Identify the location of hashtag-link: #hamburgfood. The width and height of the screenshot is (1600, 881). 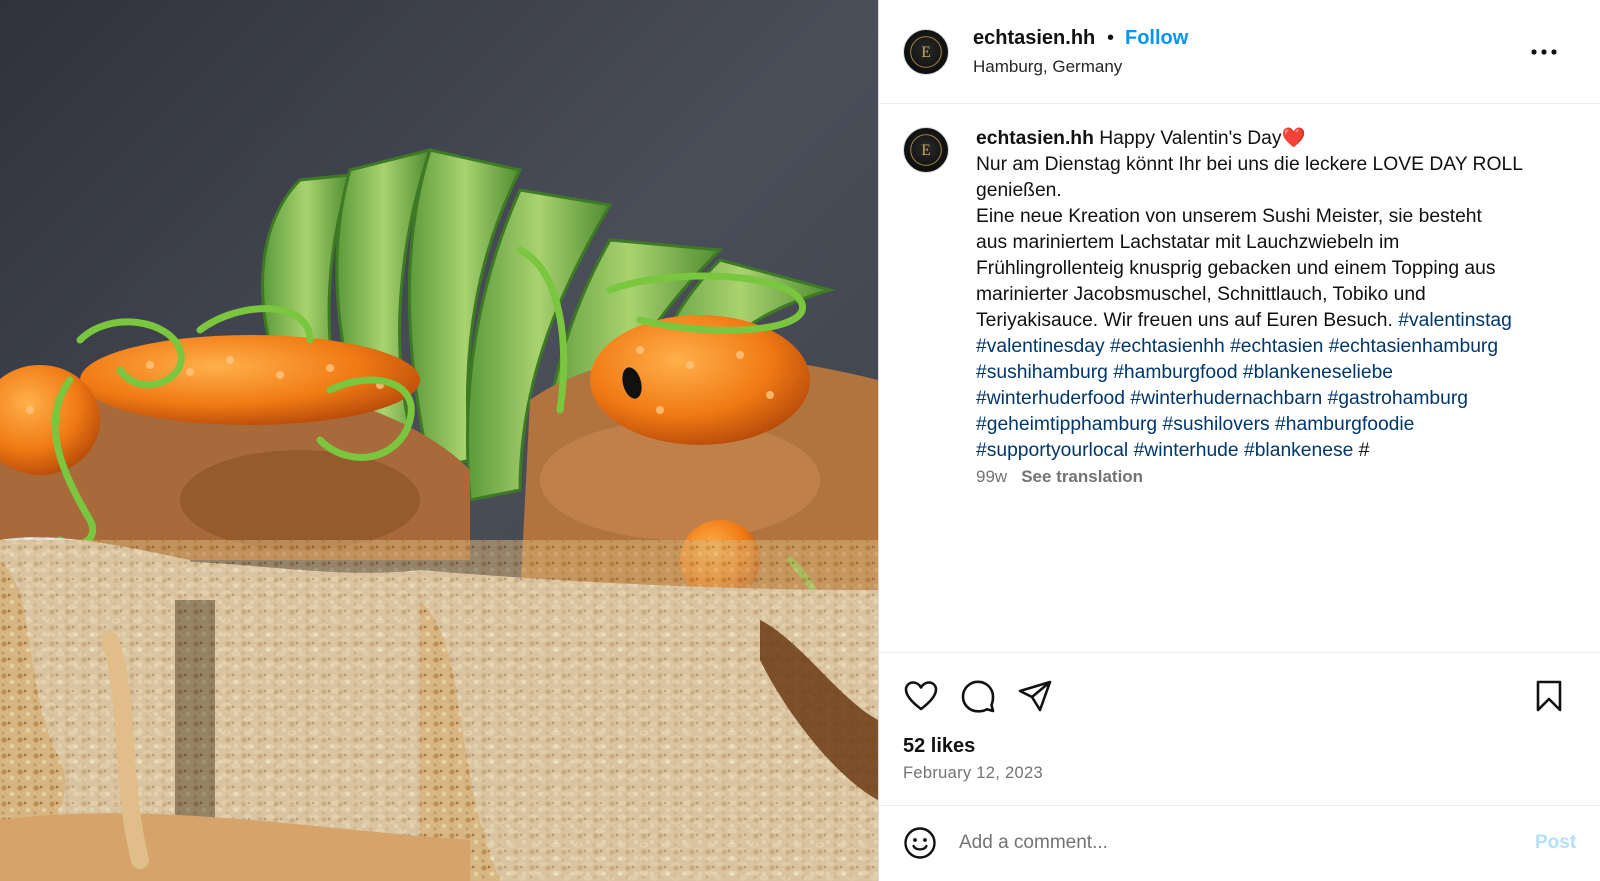
(1175, 372).